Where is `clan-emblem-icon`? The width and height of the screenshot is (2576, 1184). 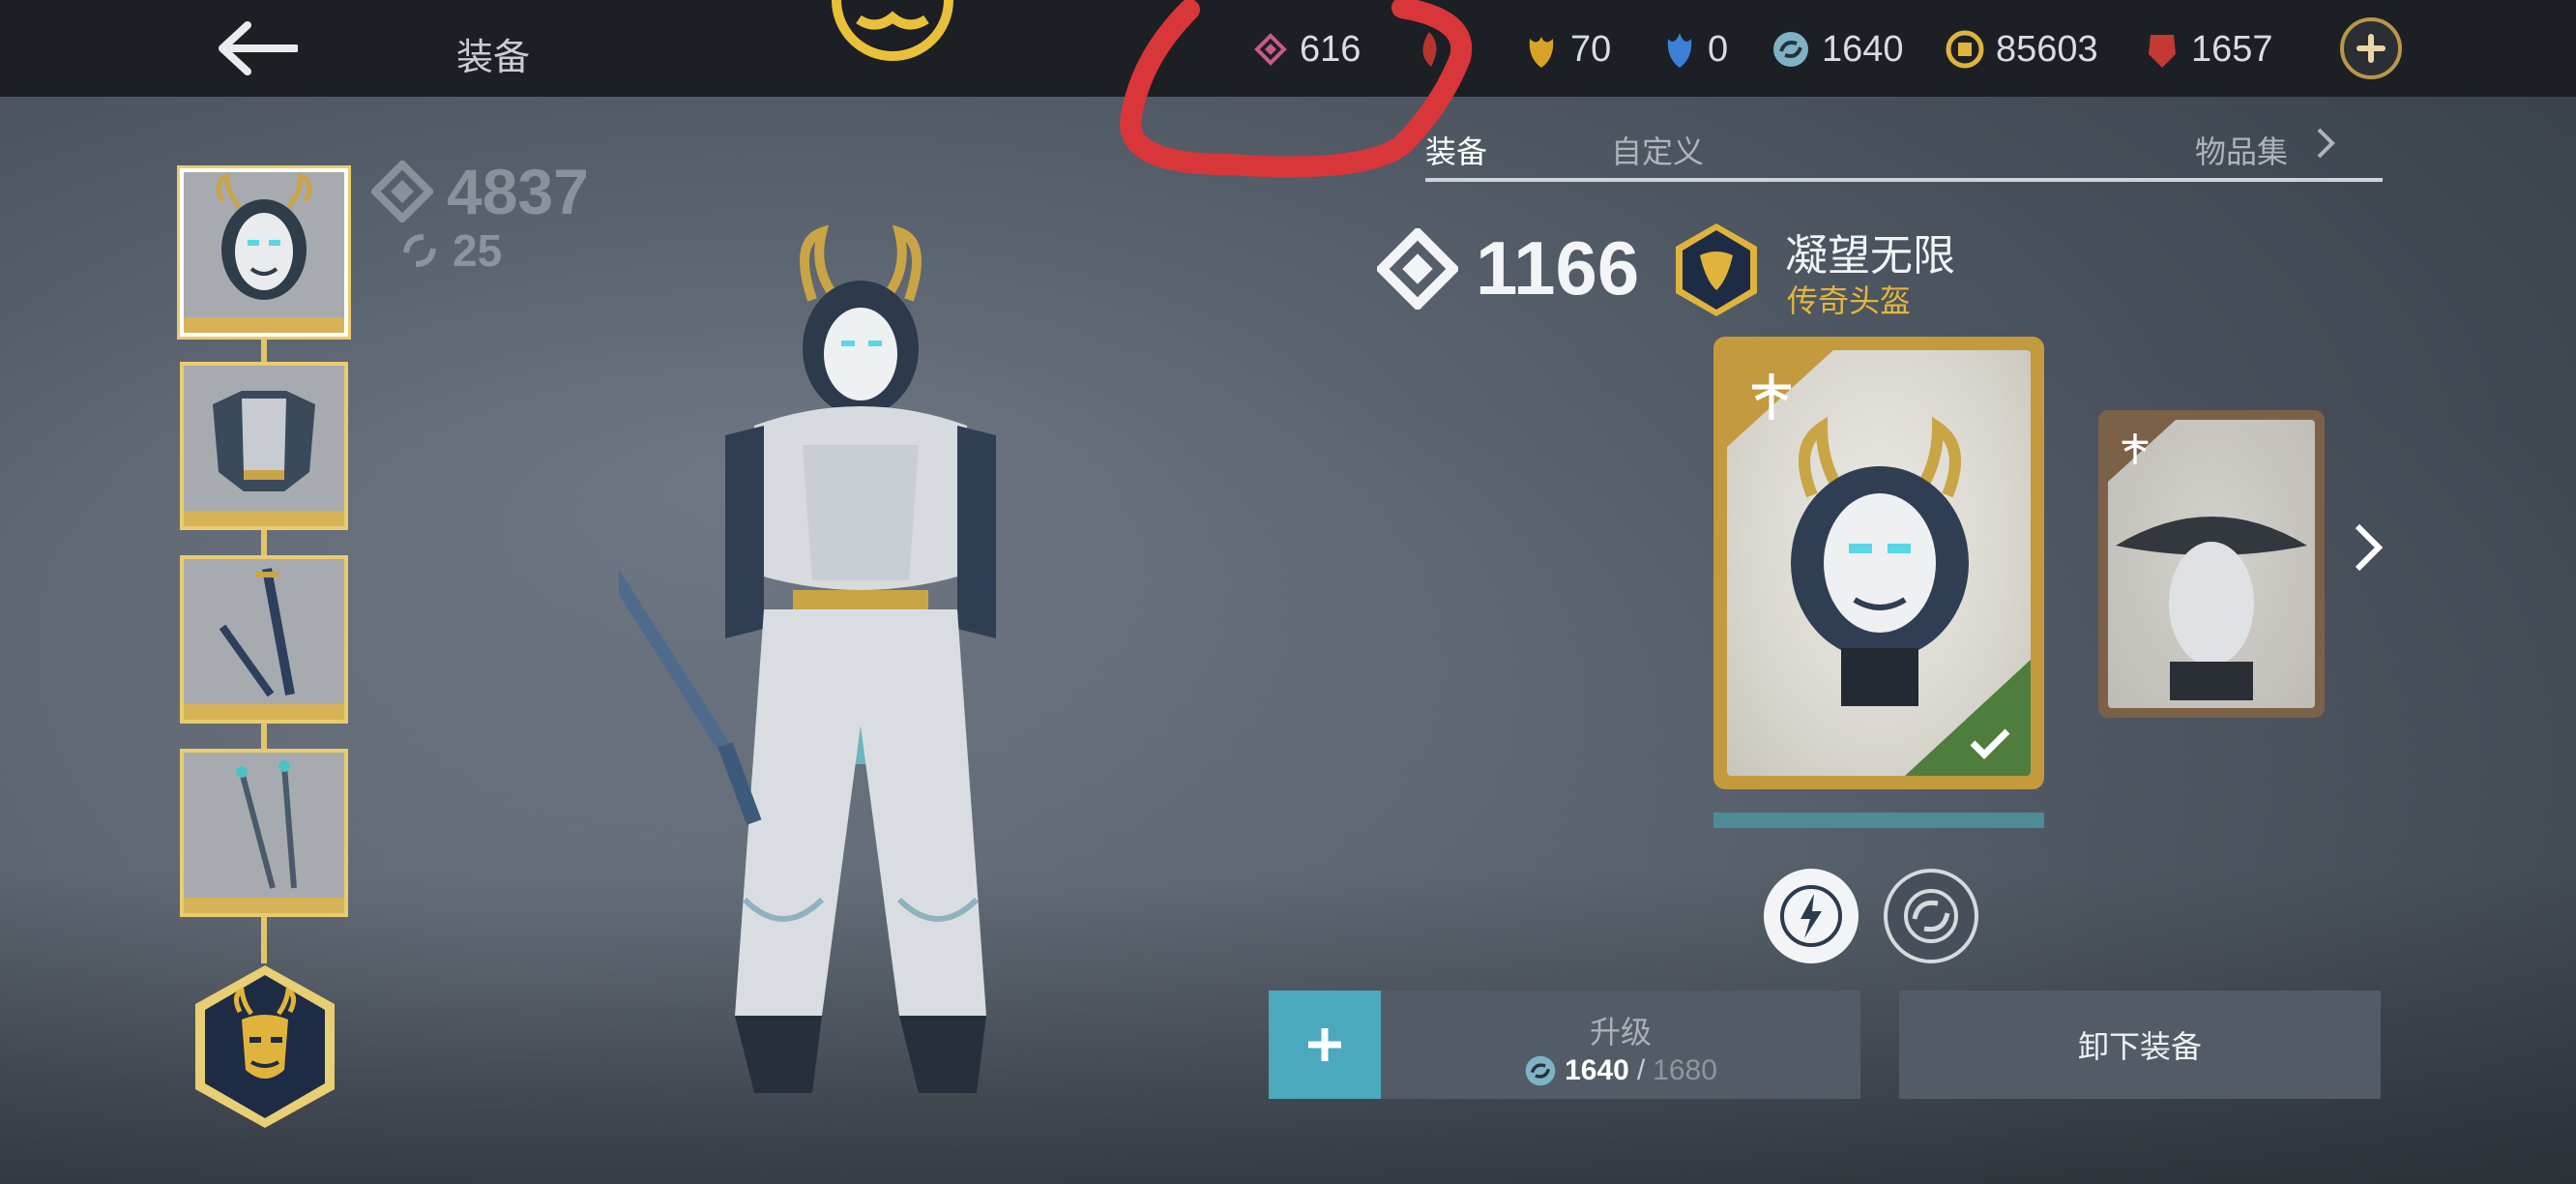
clan-emblem-icon is located at coordinates (892, 30).